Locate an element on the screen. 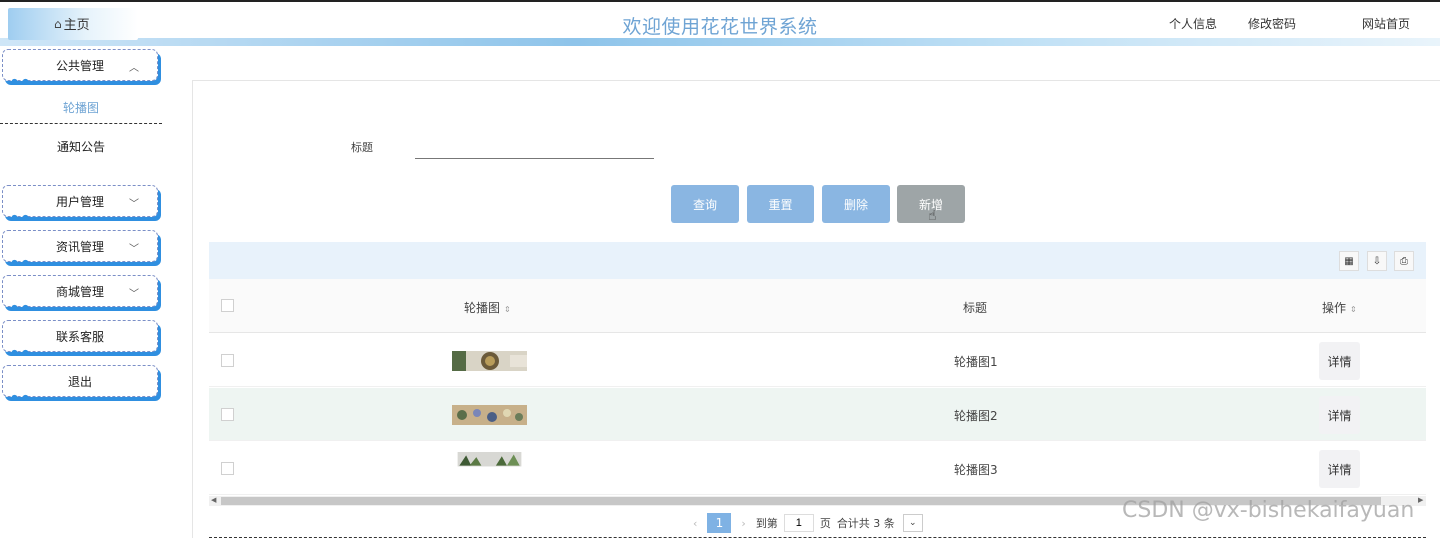 The height and width of the screenshot is (538, 1440). sidebar-item-label: 联系客服 is located at coordinates (79, 336).